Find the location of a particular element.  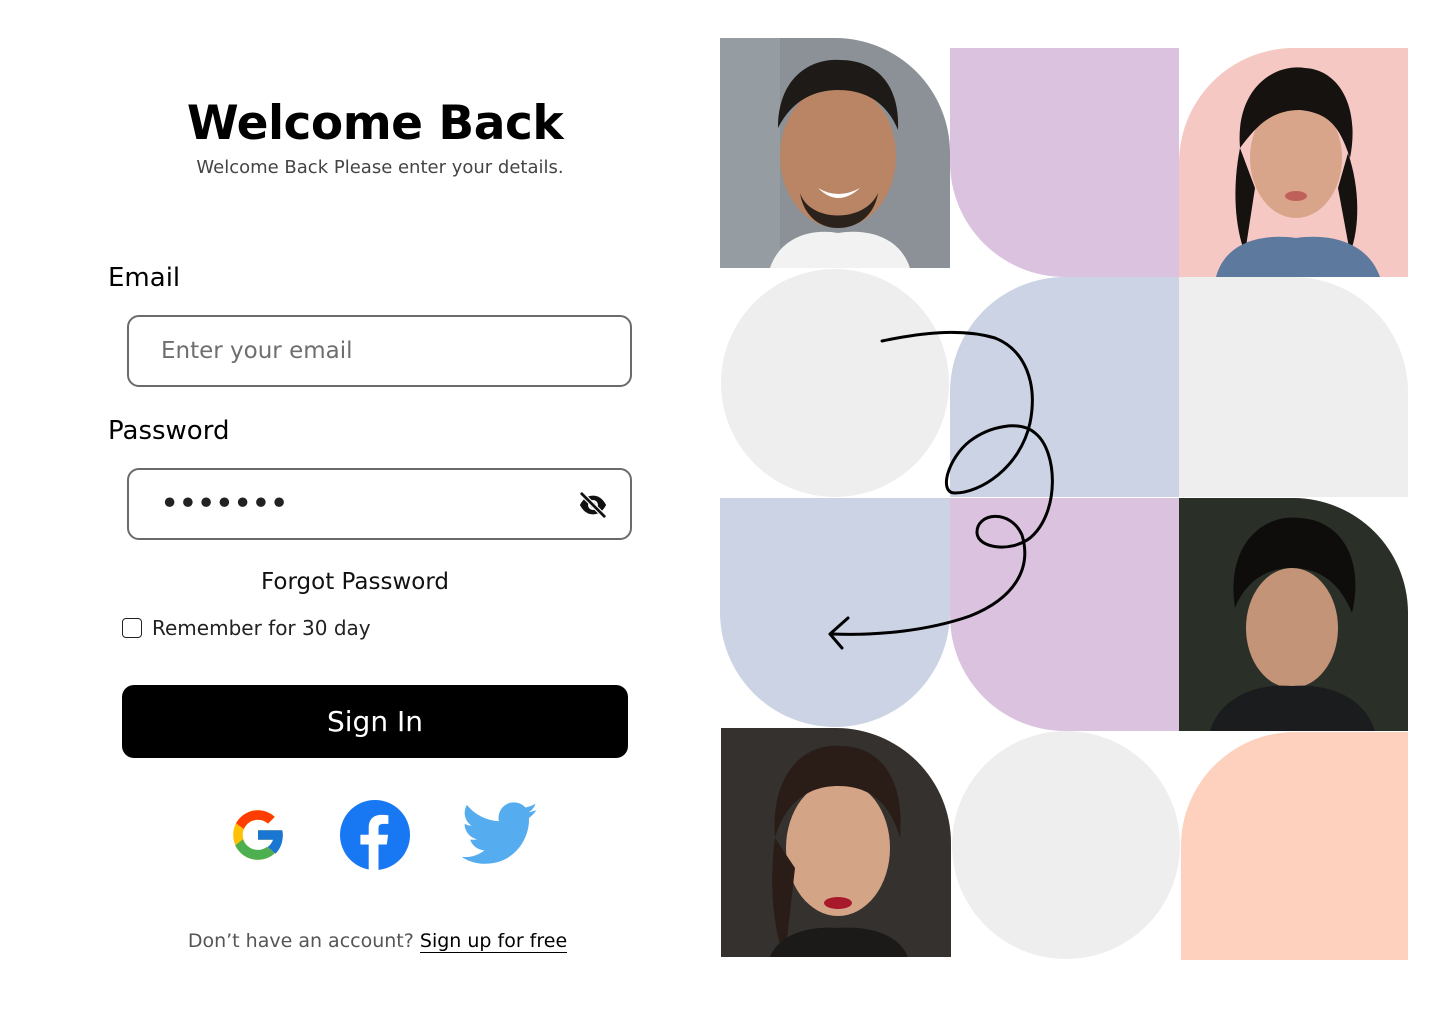

facebook-icon is located at coordinates (375, 835).